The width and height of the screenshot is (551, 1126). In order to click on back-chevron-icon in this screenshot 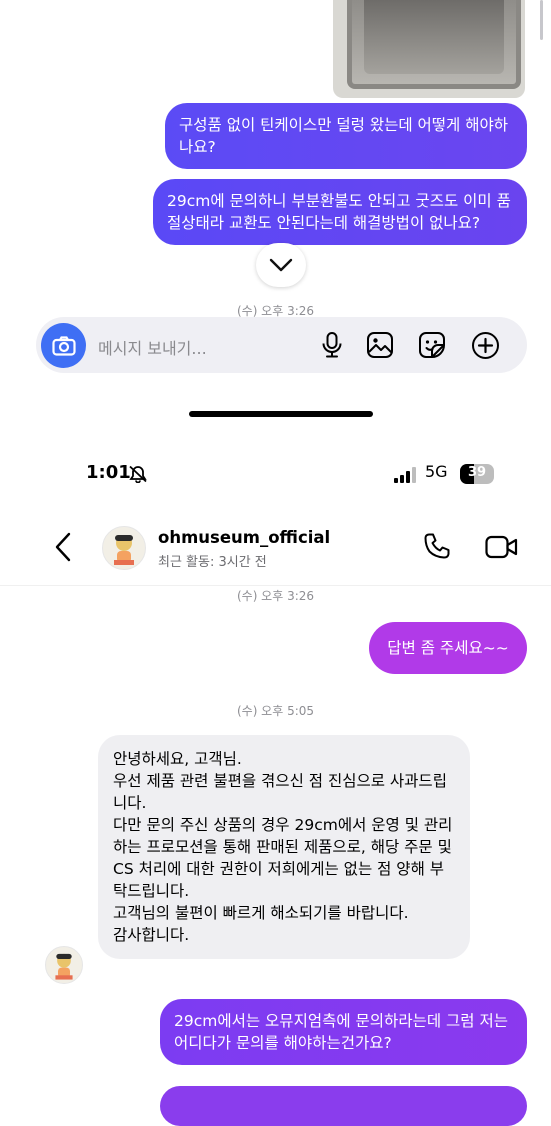, I will do `click(63, 547)`.